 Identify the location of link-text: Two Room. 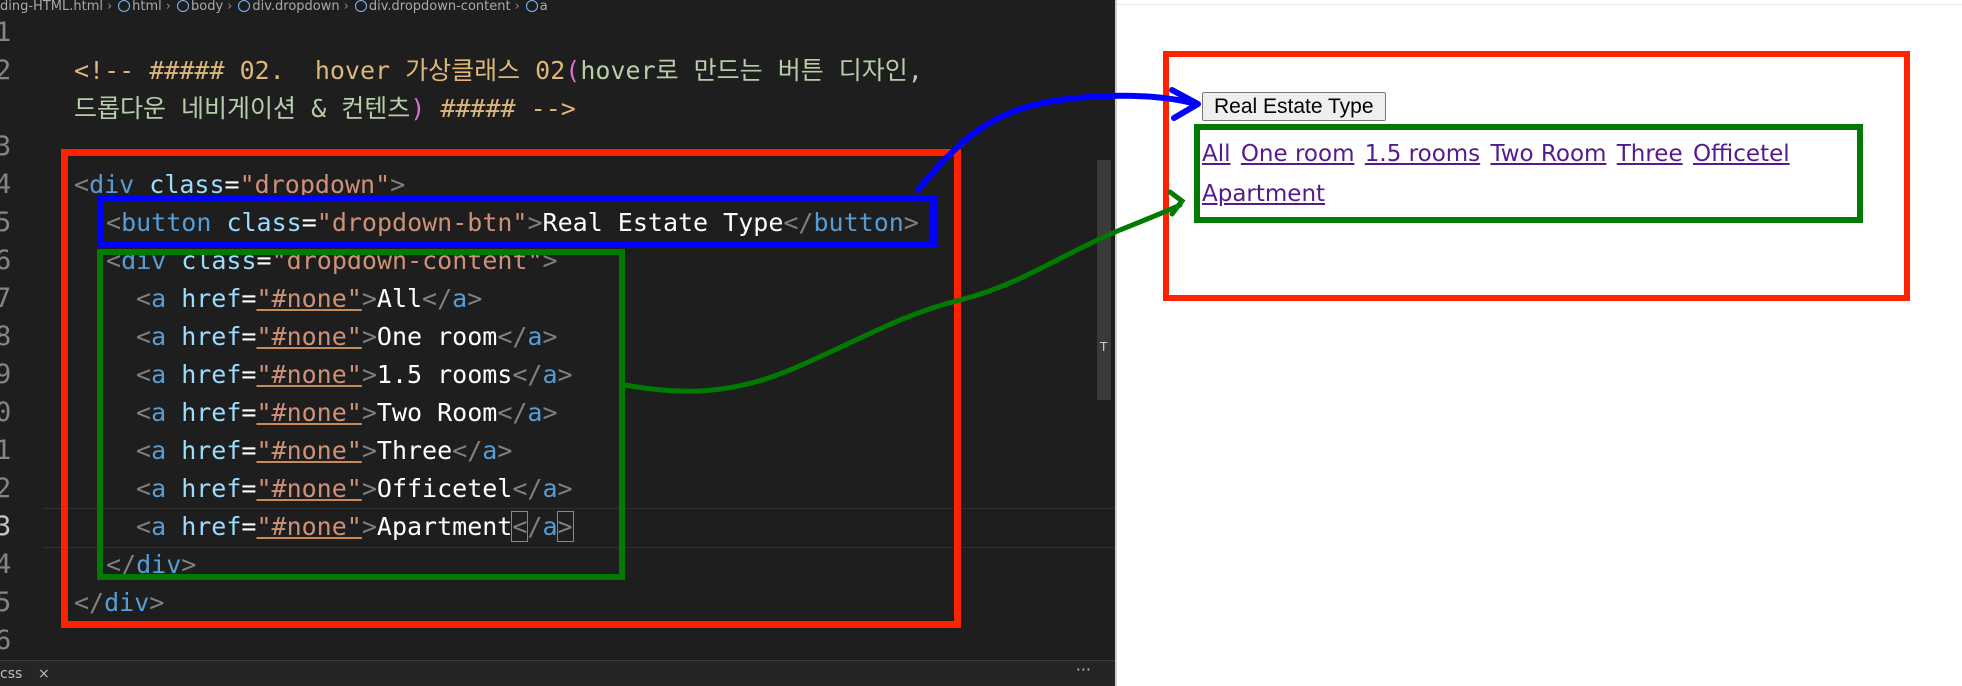
(437, 412).